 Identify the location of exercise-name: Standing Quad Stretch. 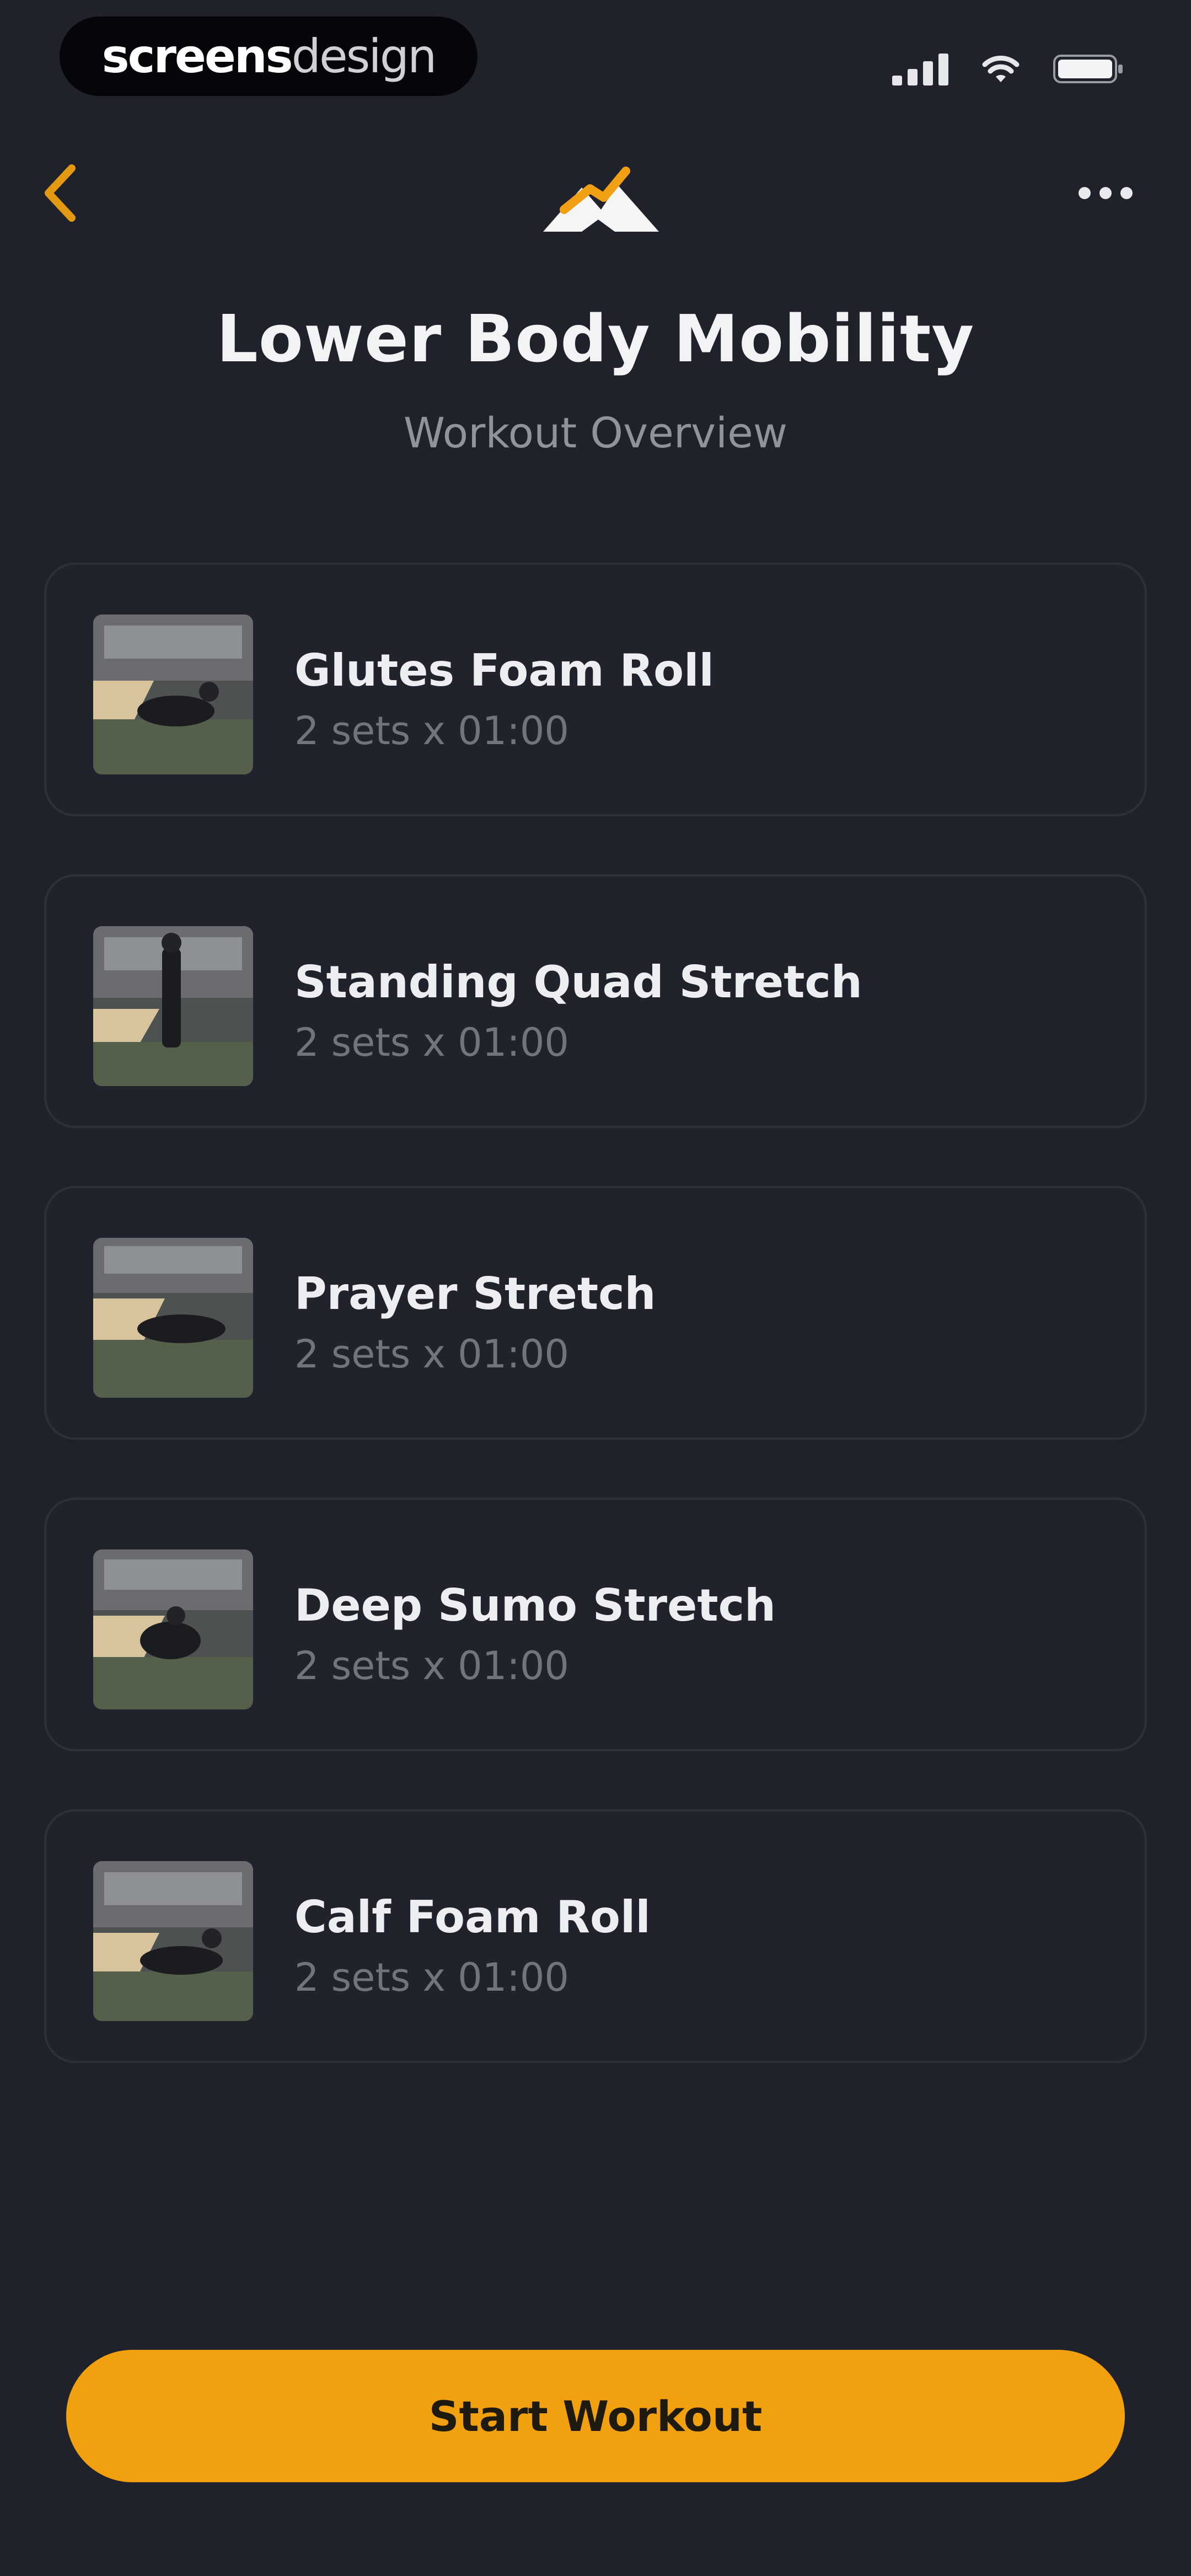
(578, 982).